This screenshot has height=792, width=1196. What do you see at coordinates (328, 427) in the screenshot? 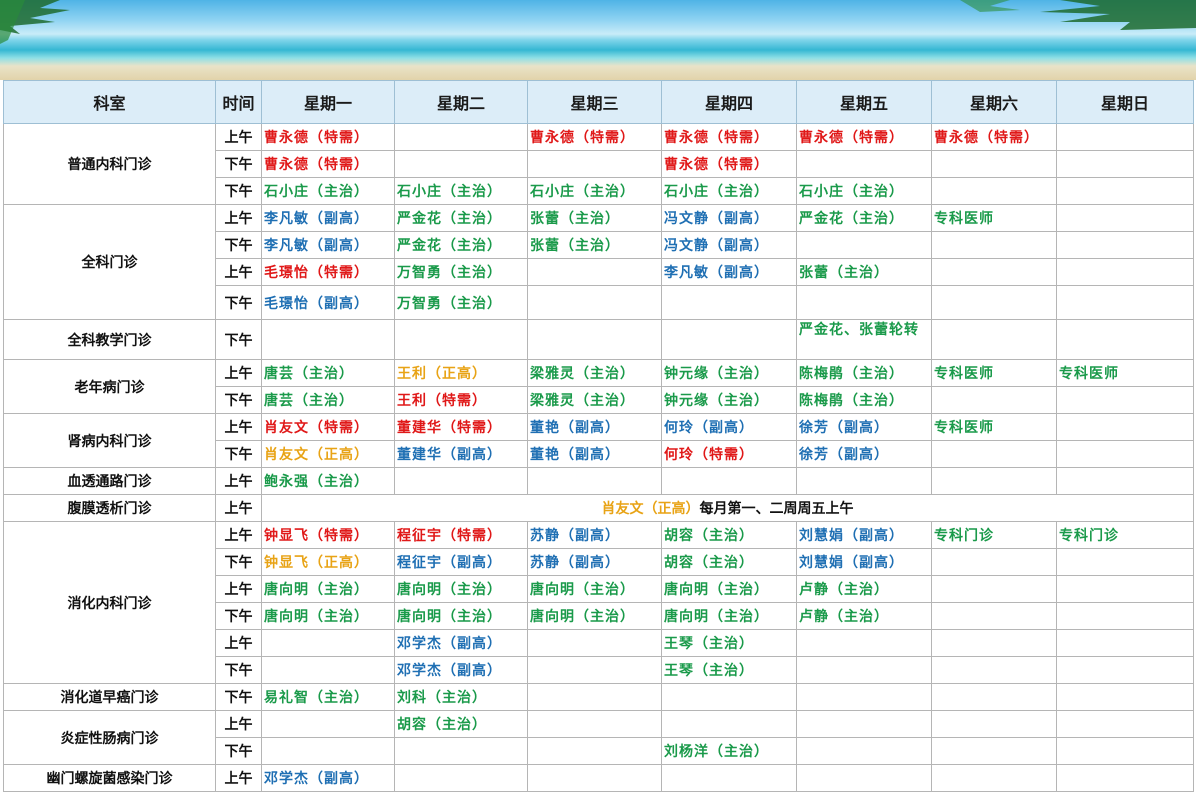
I see `schedule-cell: 肖友文（特需）` at bounding box center [328, 427].